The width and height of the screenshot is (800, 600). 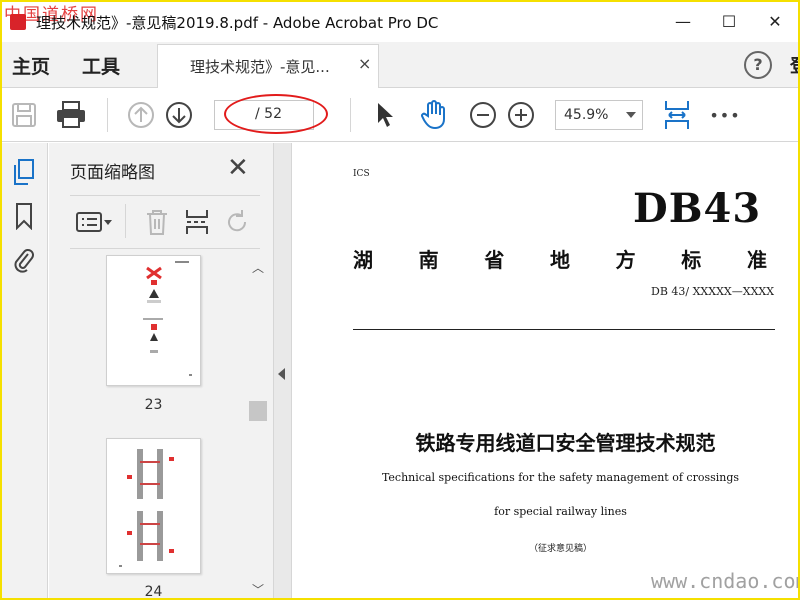 I want to click on province-standard-heading: 湖 南 省 地 方 标 准, so click(x=560, y=258).